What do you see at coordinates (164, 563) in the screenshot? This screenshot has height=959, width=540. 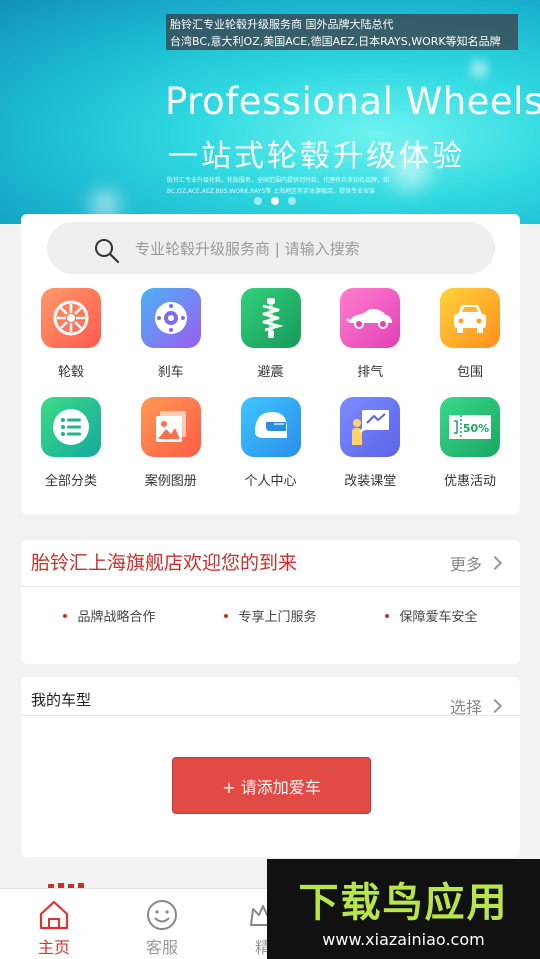 I see `welcome-title: 胎铃汇上海旗舰店欢迎您的到来` at bounding box center [164, 563].